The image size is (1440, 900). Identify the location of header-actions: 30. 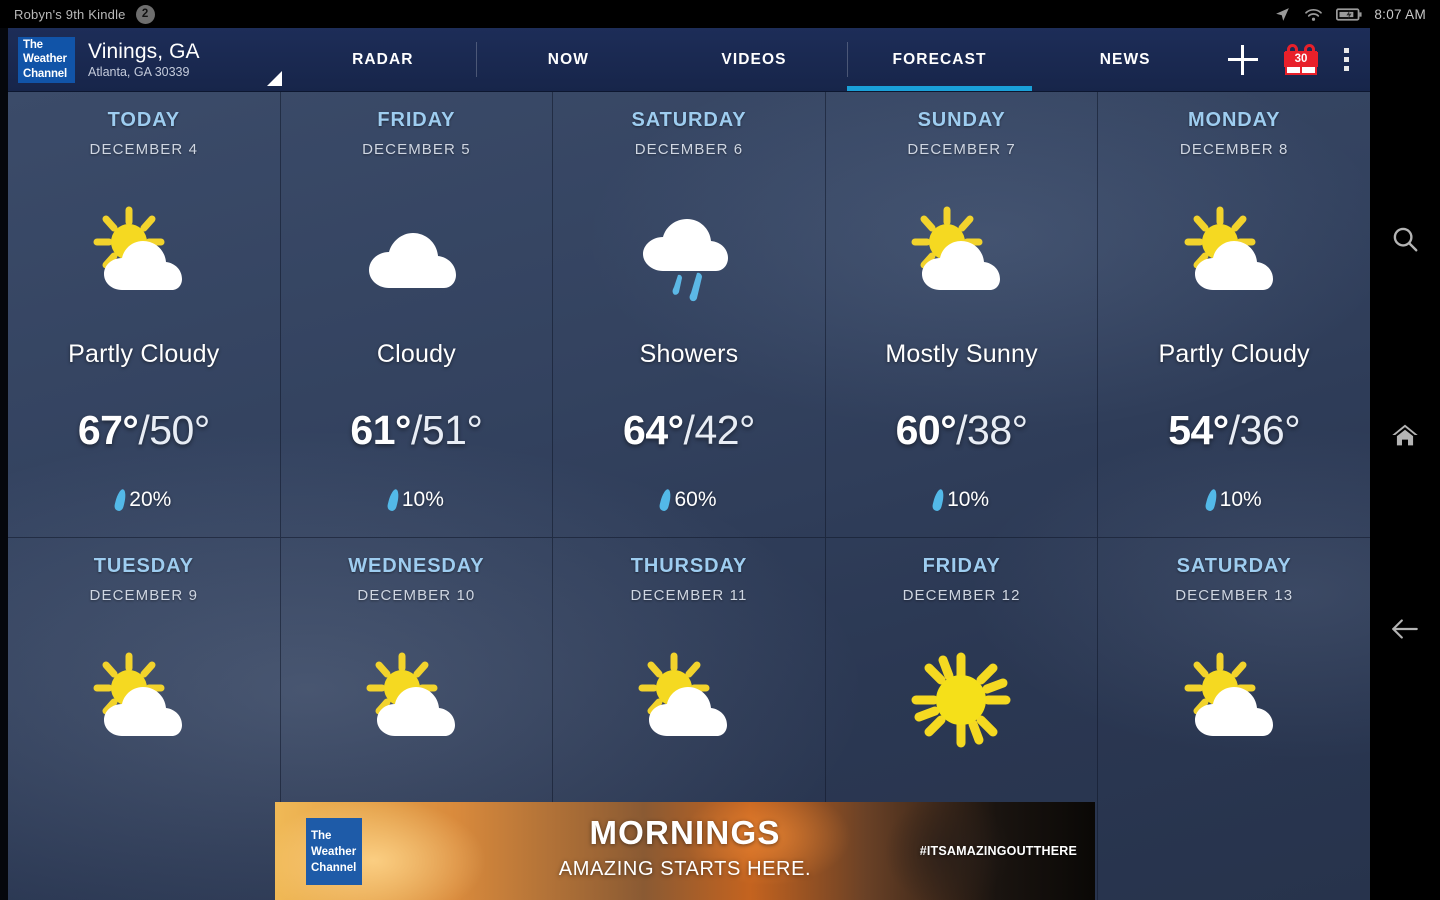
(1294, 59).